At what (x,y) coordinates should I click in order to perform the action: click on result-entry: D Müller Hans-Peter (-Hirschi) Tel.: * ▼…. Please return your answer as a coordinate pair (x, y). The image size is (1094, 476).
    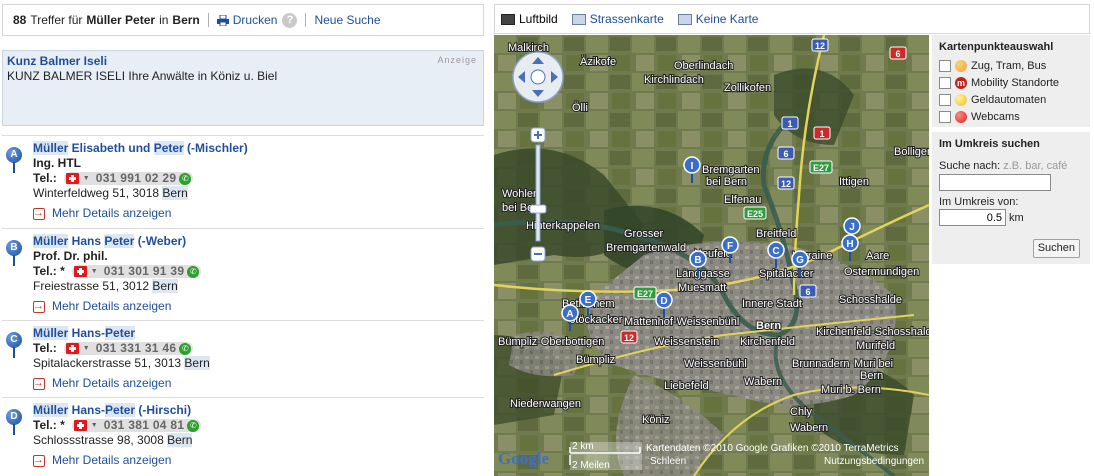
    Looking at the image, I should click on (243, 435).